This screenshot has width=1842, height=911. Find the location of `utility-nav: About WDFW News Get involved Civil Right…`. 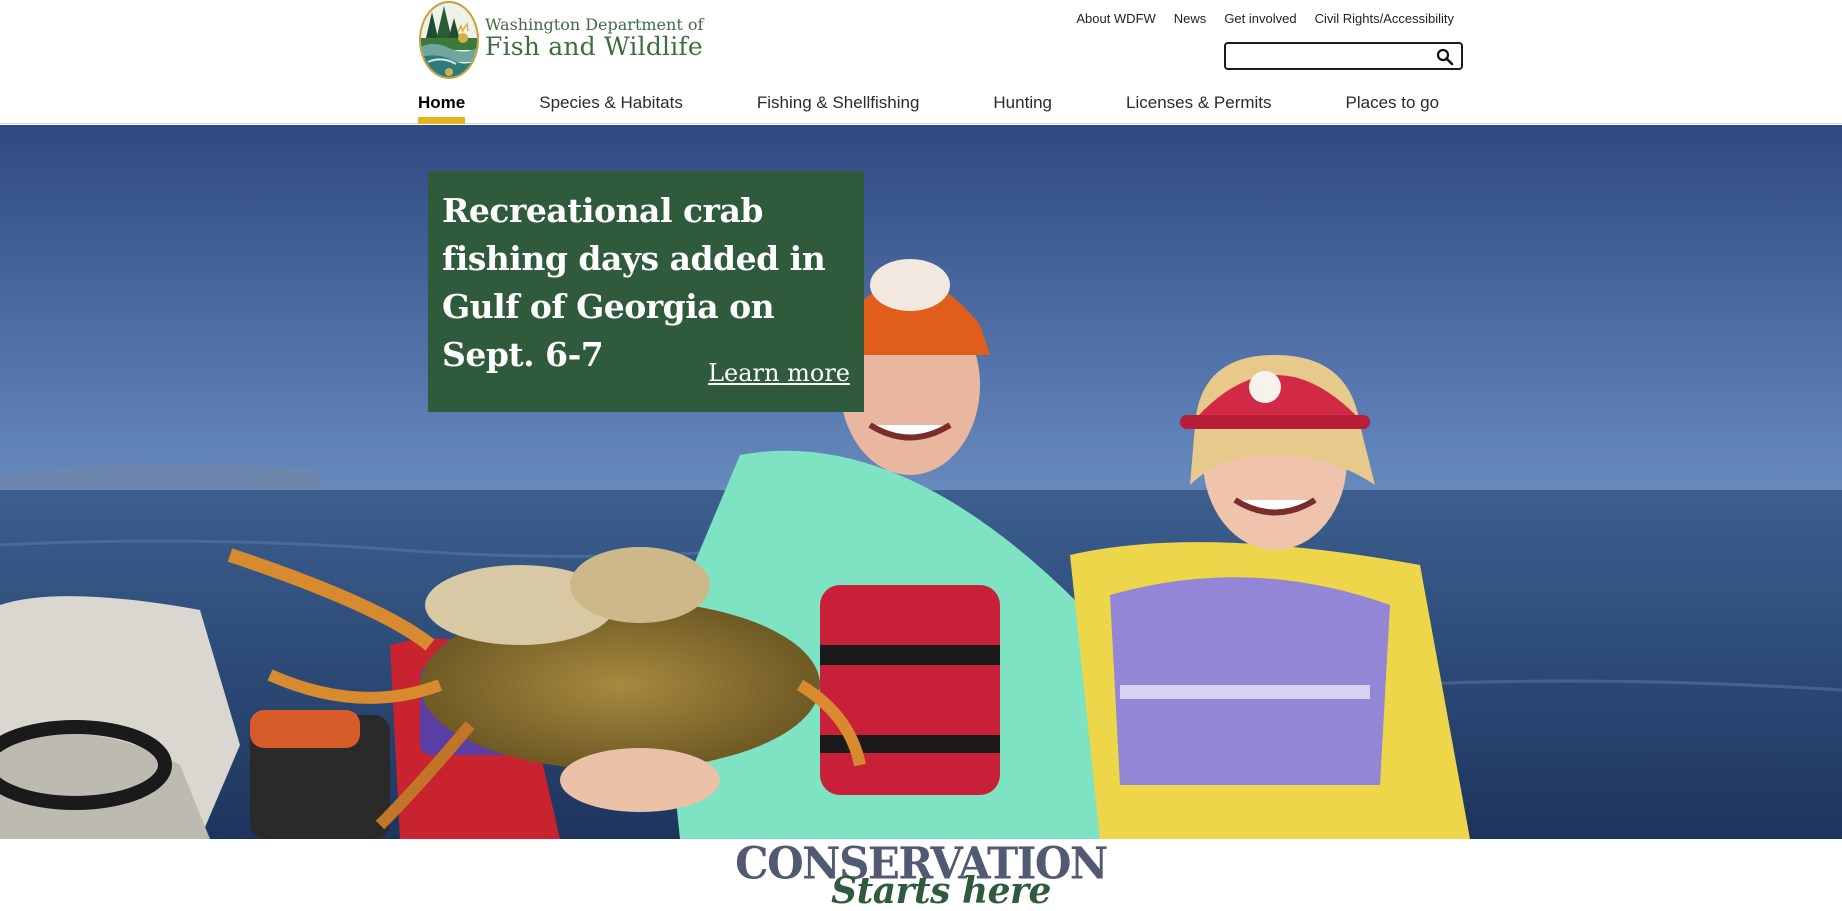

utility-nav: About WDFW News Get involved Civil Right… is located at coordinates (1265, 18).